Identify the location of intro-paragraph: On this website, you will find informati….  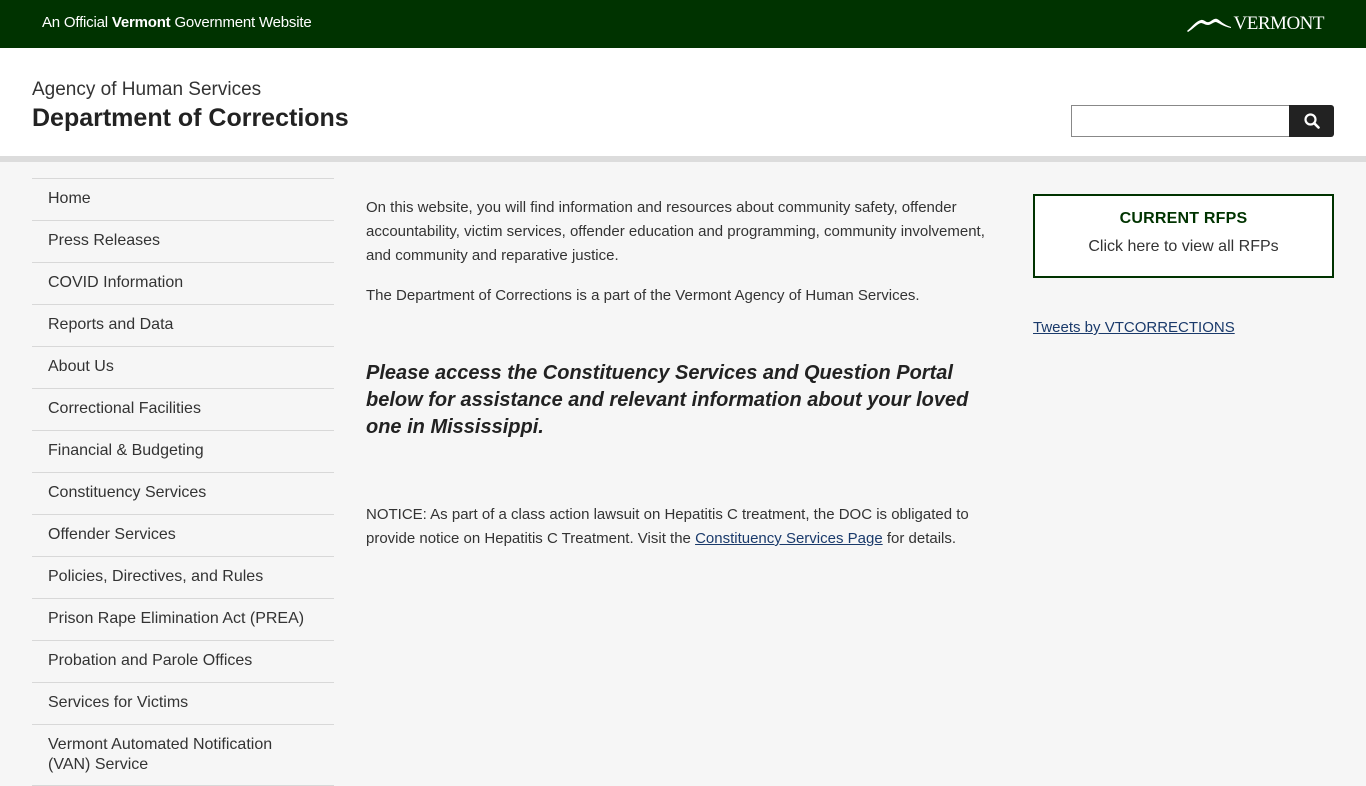
(675, 231).